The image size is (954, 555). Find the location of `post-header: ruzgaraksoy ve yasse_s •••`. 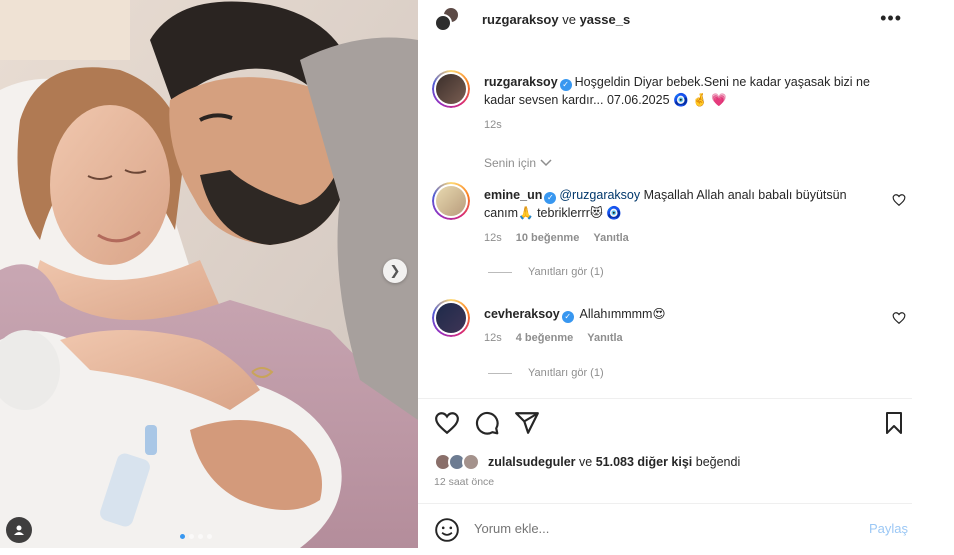

post-header: ruzgaraksoy ve yasse_s ••• is located at coordinates (665, 19).